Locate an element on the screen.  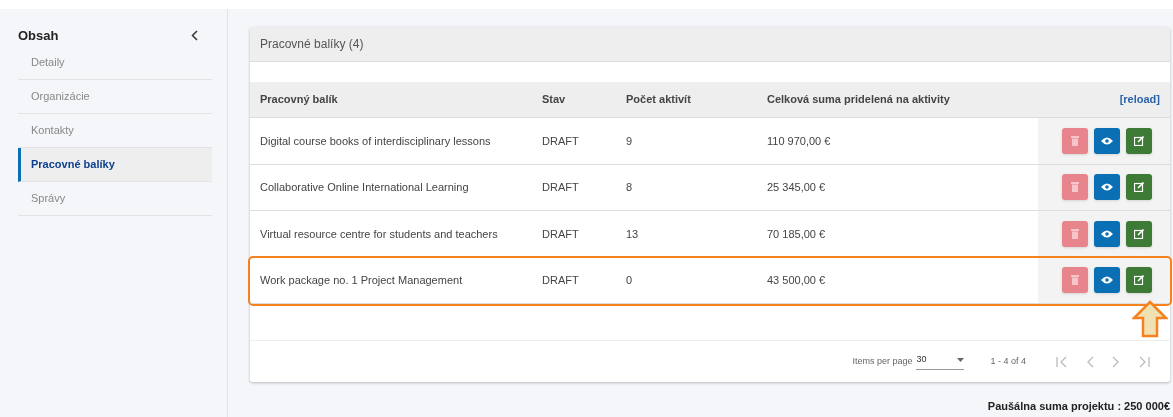
sidebar-item: Pracovné balíky is located at coordinates (115, 164).